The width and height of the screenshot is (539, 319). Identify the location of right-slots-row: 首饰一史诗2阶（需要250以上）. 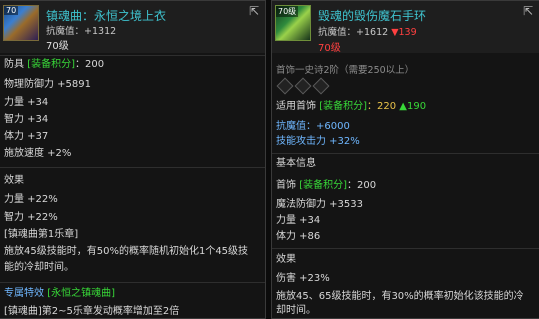
(345, 71).